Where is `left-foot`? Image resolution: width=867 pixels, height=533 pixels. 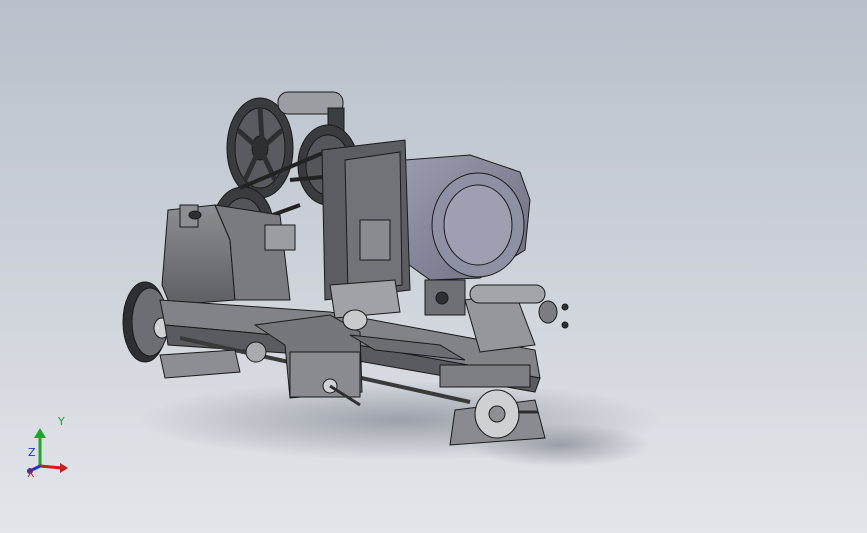 left-foot is located at coordinates (200, 364).